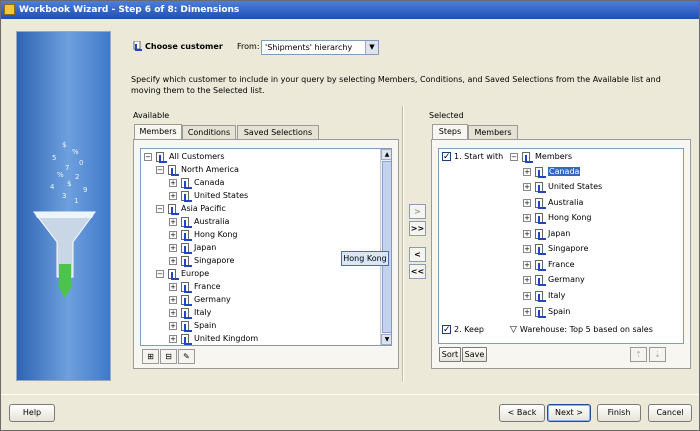  What do you see at coordinates (541, 156) in the screenshot?
I see `step-1-members-node: − Members` at bounding box center [541, 156].